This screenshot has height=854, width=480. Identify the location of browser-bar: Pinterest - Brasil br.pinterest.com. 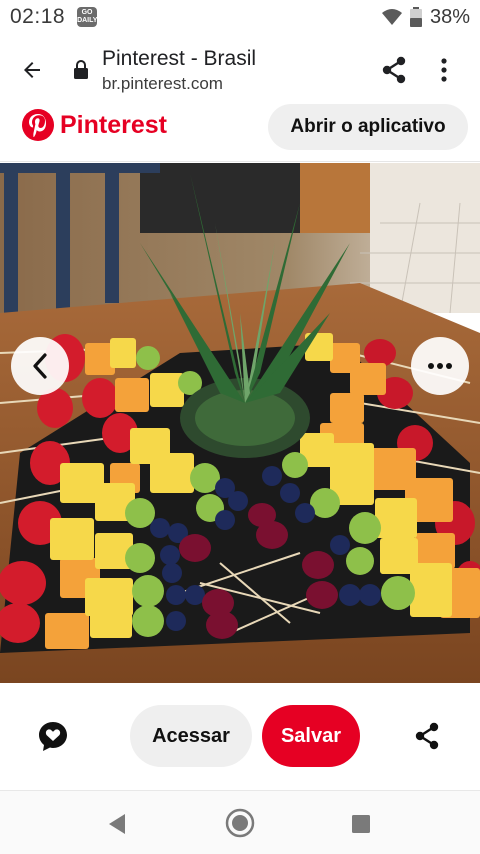
(240, 70).